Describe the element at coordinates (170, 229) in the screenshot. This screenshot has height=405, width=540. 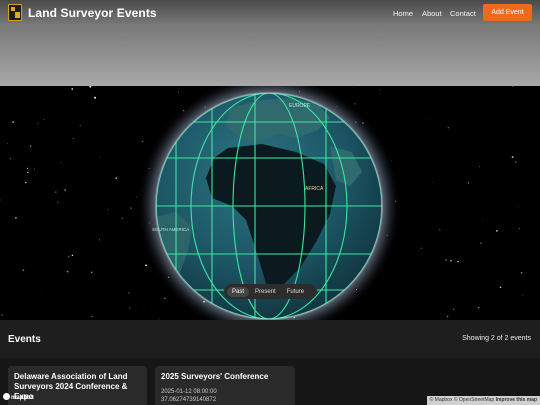
I see `label-south-america: SOUTH AMERICA` at that location.